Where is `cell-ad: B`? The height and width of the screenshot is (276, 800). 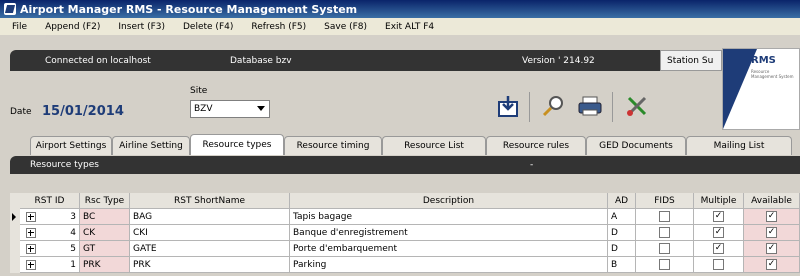
cell-ad: B is located at coordinates (622, 265).